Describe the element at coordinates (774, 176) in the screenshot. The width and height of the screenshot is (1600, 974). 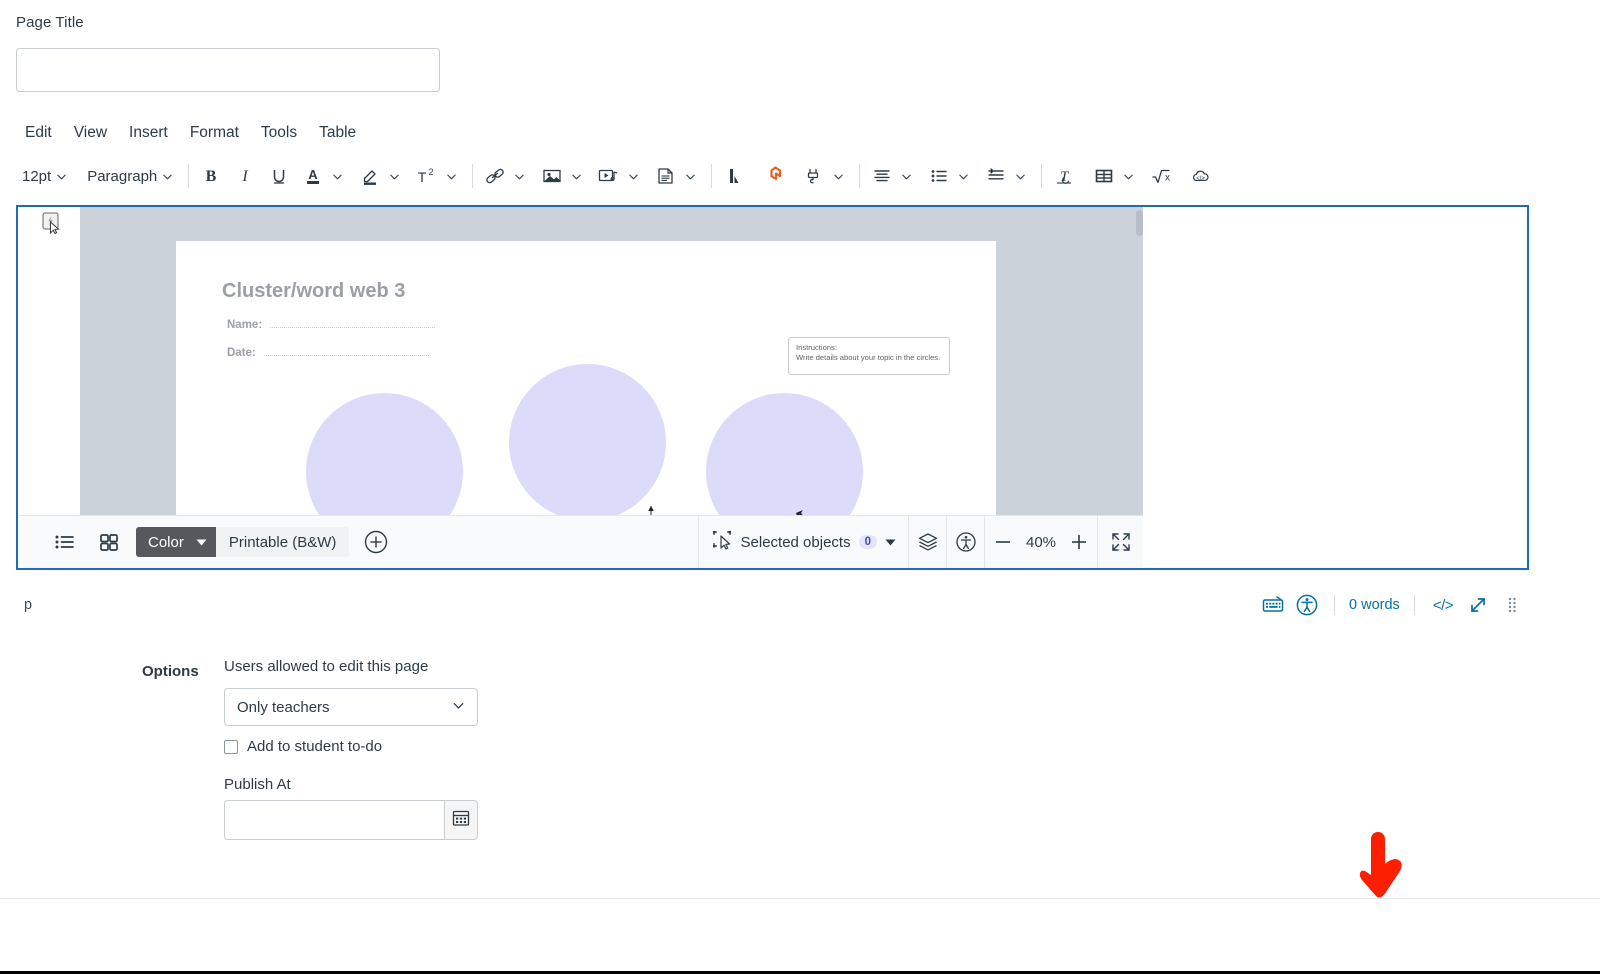
I see `unsplash-icon` at that location.